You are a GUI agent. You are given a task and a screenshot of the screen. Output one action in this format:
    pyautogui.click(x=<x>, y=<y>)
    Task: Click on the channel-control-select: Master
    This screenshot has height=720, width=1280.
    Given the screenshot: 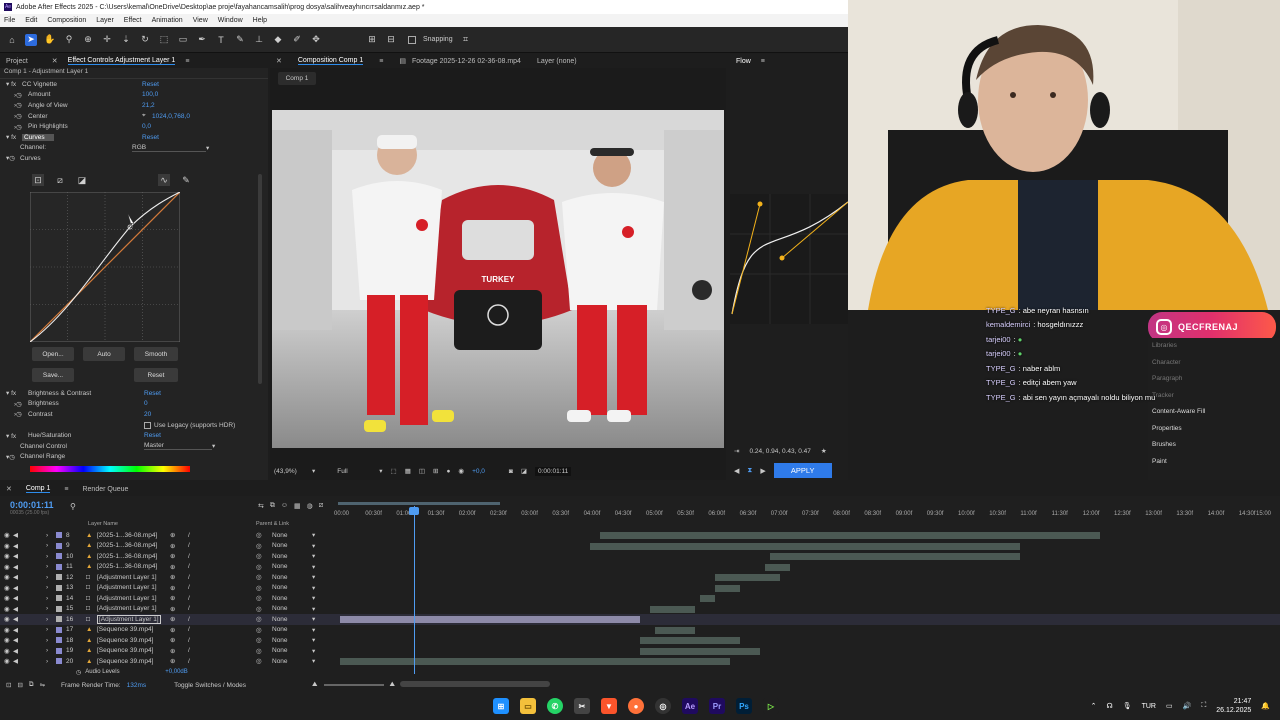 What is the action you would take?
    pyautogui.click(x=178, y=446)
    